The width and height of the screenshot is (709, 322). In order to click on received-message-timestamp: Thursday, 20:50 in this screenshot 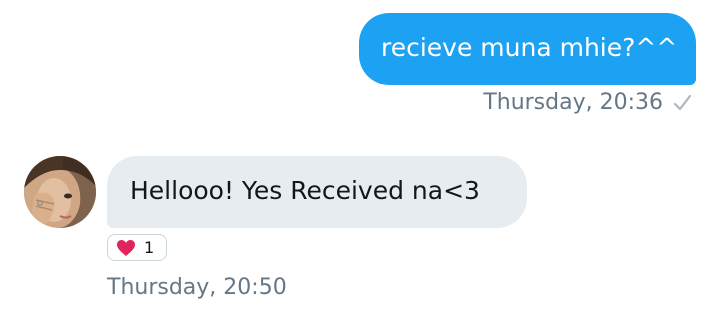, I will do `click(197, 287)`.